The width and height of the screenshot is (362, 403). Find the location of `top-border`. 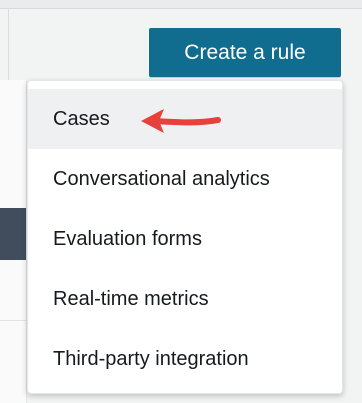

top-border is located at coordinates (181, 4).